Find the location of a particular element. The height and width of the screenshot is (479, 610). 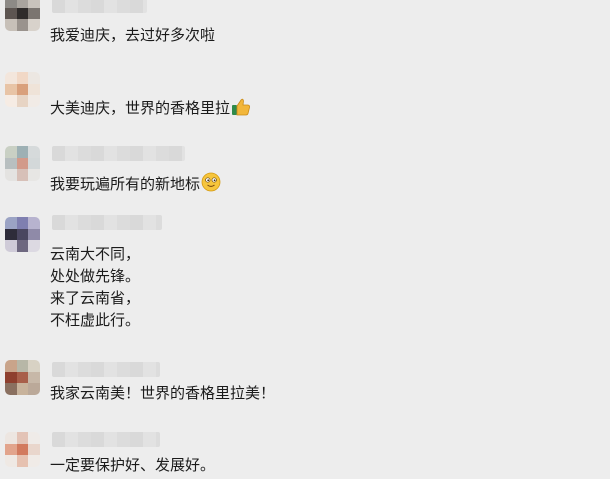

comment-line: 大美迪庆，世界的香格里拉 is located at coordinates (140, 108).